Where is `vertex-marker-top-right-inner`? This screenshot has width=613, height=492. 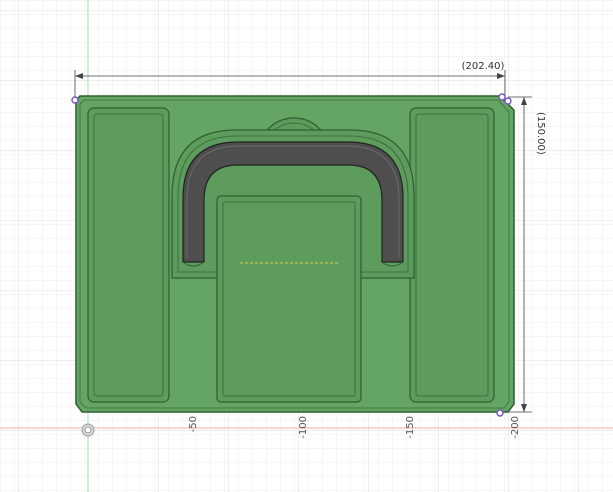 vertex-marker-top-right-inner is located at coordinates (508, 101).